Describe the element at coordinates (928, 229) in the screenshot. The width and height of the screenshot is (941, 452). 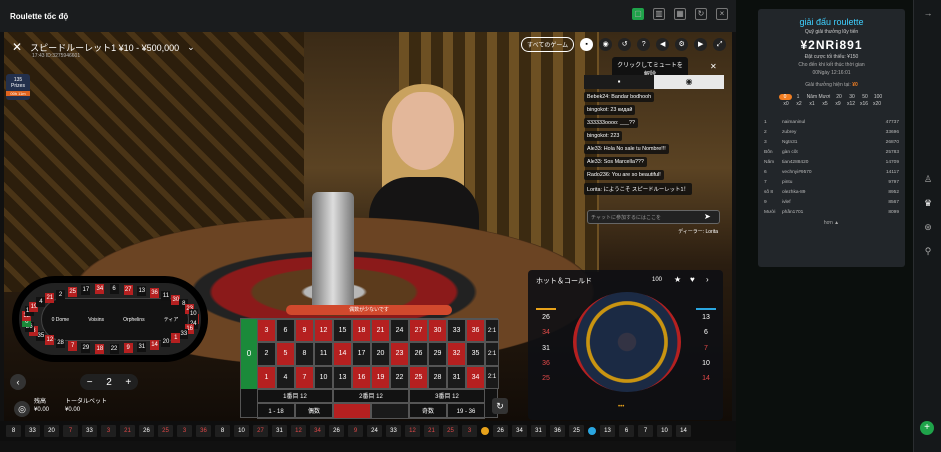
I see `chip-icon: ⊛` at that location.